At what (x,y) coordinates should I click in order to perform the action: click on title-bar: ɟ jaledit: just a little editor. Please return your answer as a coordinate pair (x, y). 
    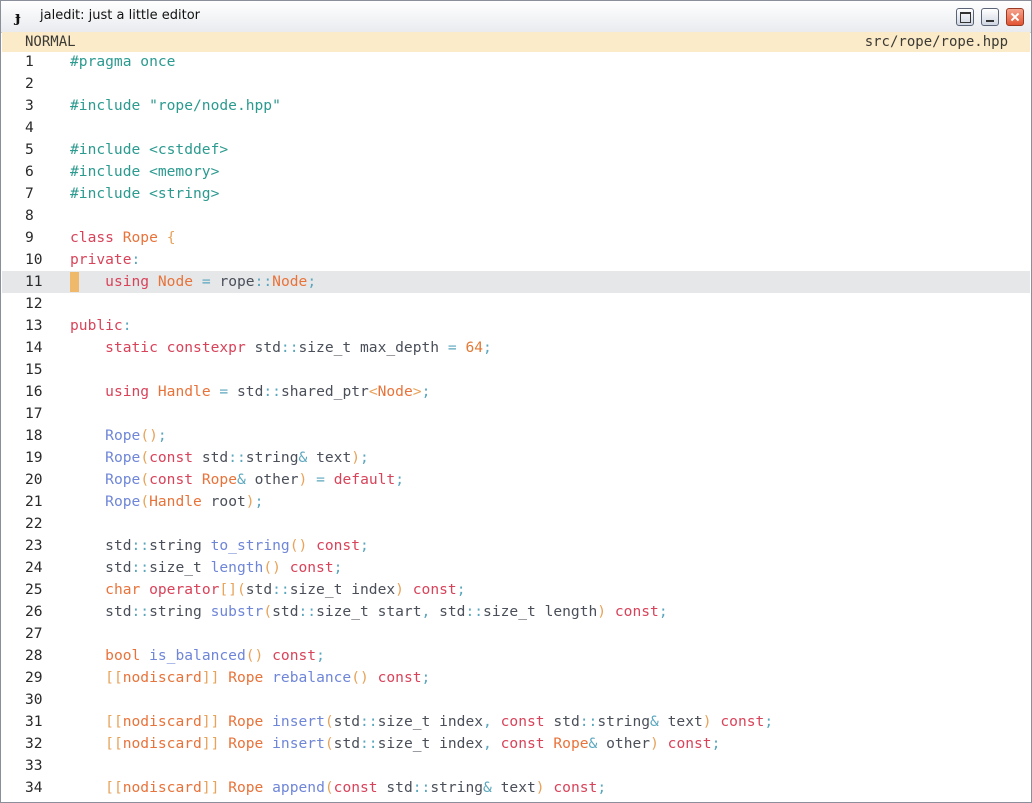
    Looking at the image, I should click on (516, 17).